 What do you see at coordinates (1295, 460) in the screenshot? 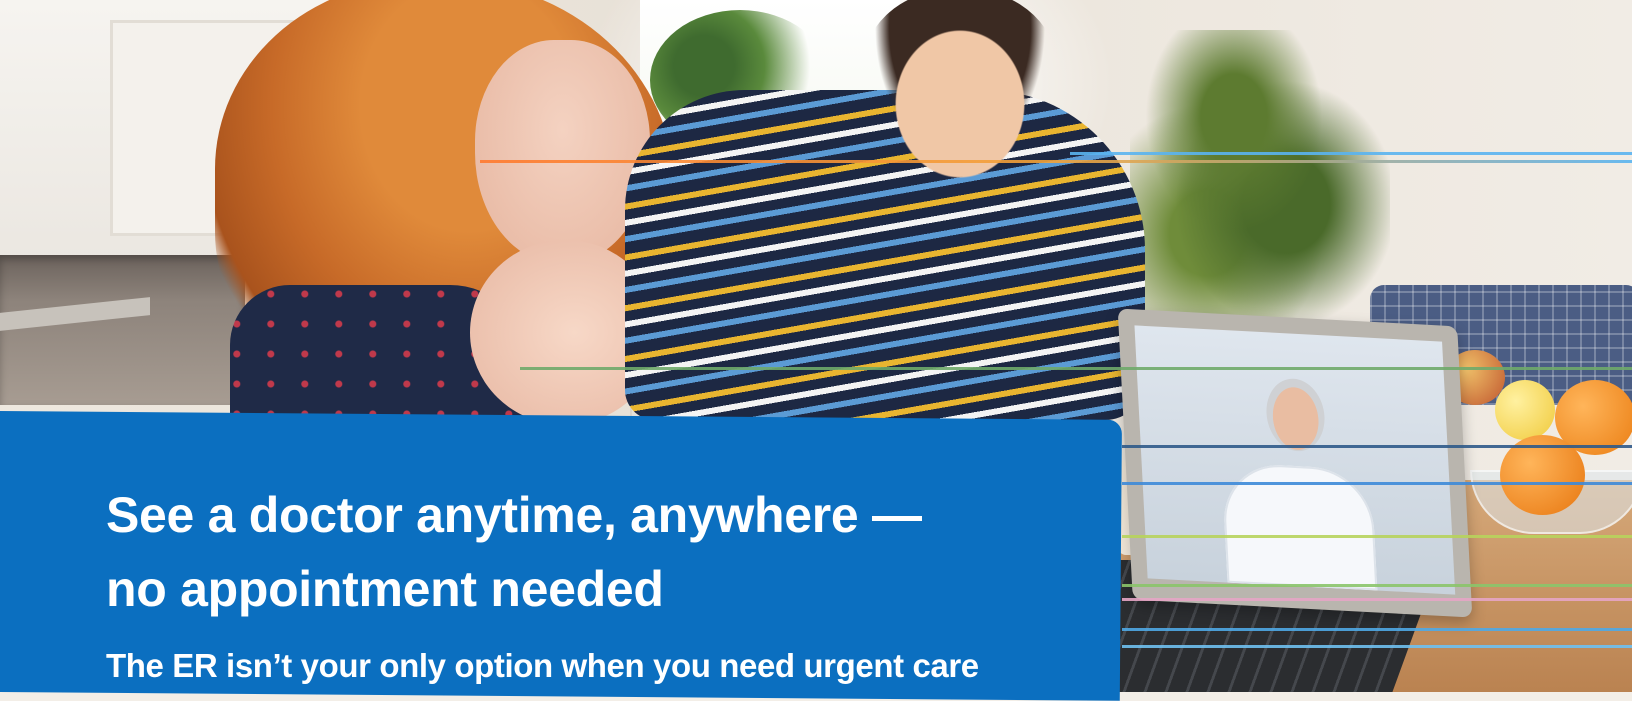
I see `video-call-display` at bounding box center [1295, 460].